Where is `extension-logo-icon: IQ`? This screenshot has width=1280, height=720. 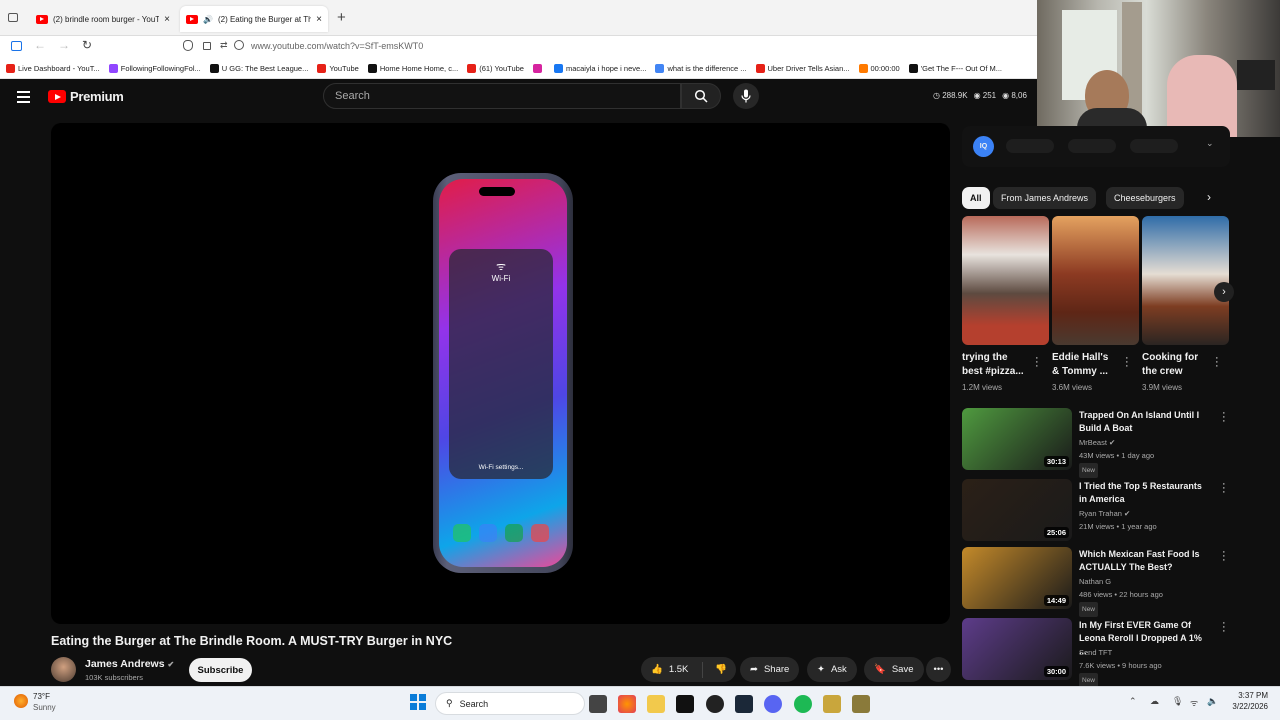 extension-logo-icon: IQ is located at coordinates (983, 146).